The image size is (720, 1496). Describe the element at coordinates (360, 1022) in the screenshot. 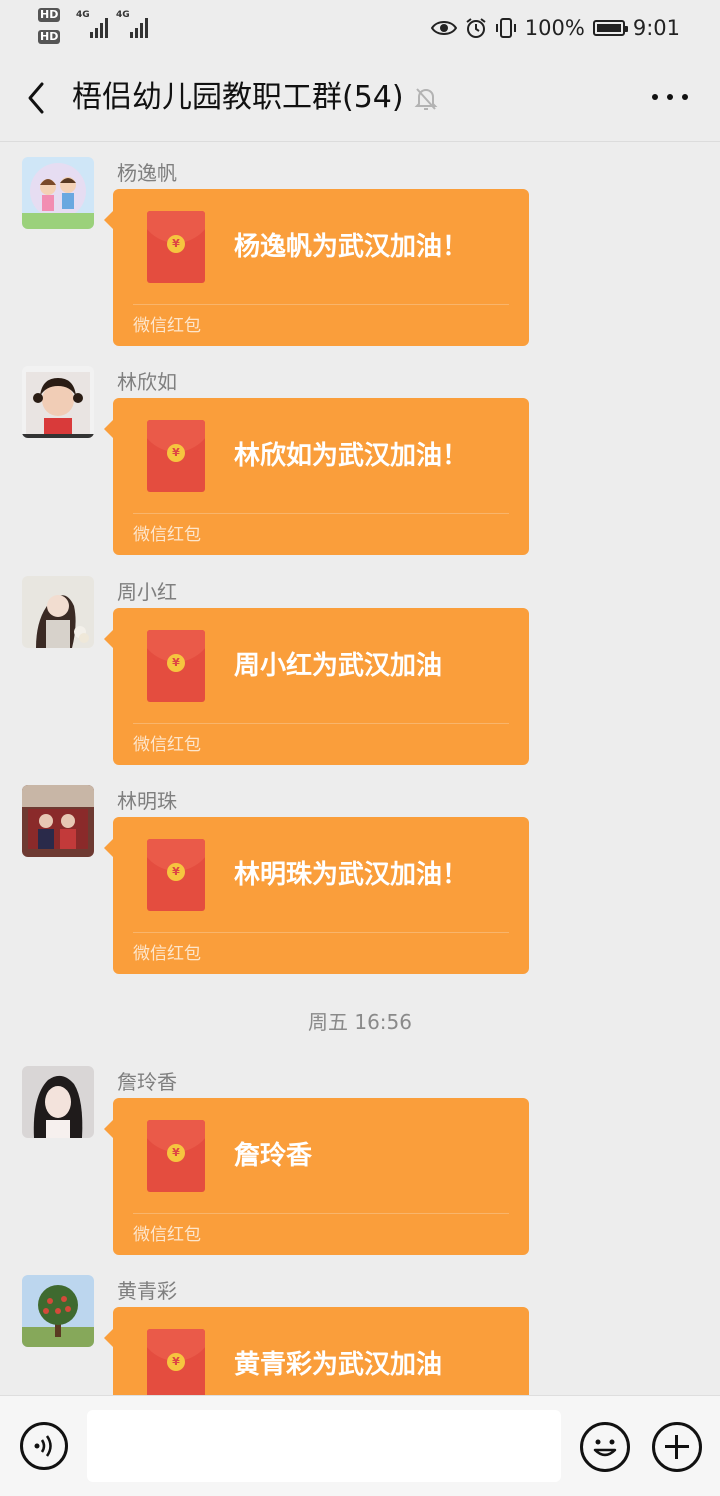

I see `message-timestamp: 周五 16:56` at that location.